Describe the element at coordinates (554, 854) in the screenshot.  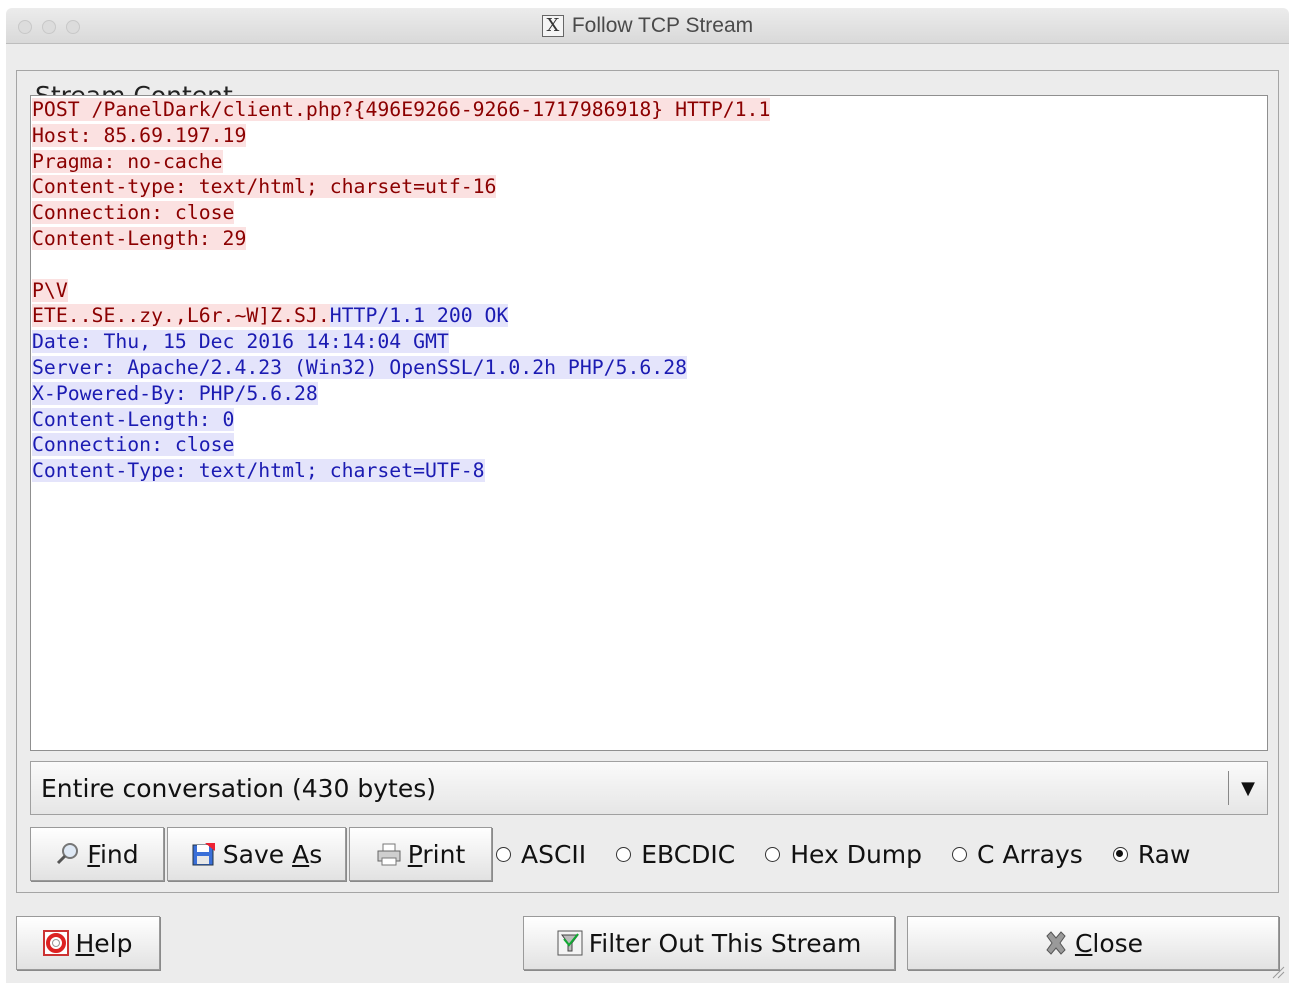
I see `radio-label: ASCII` at that location.